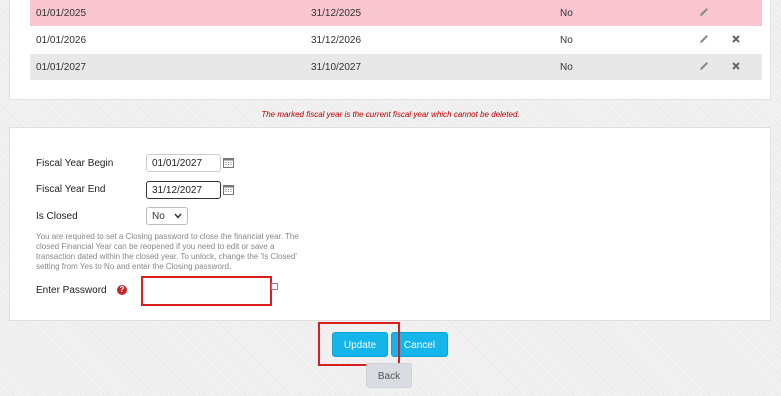 This screenshot has height=396, width=781. Describe the element at coordinates (71, 189) in the screenshot. I see `end-label: Fiscal Year End` at that location.